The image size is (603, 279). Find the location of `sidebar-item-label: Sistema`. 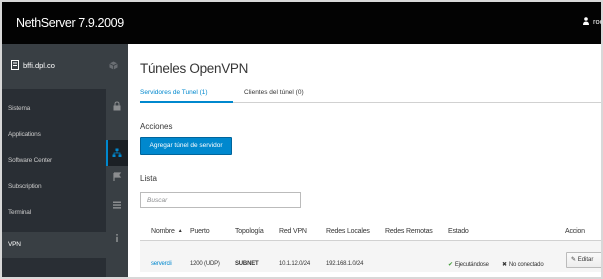

sidebar-item-label: Sistema is located at coordinates (19, 108).